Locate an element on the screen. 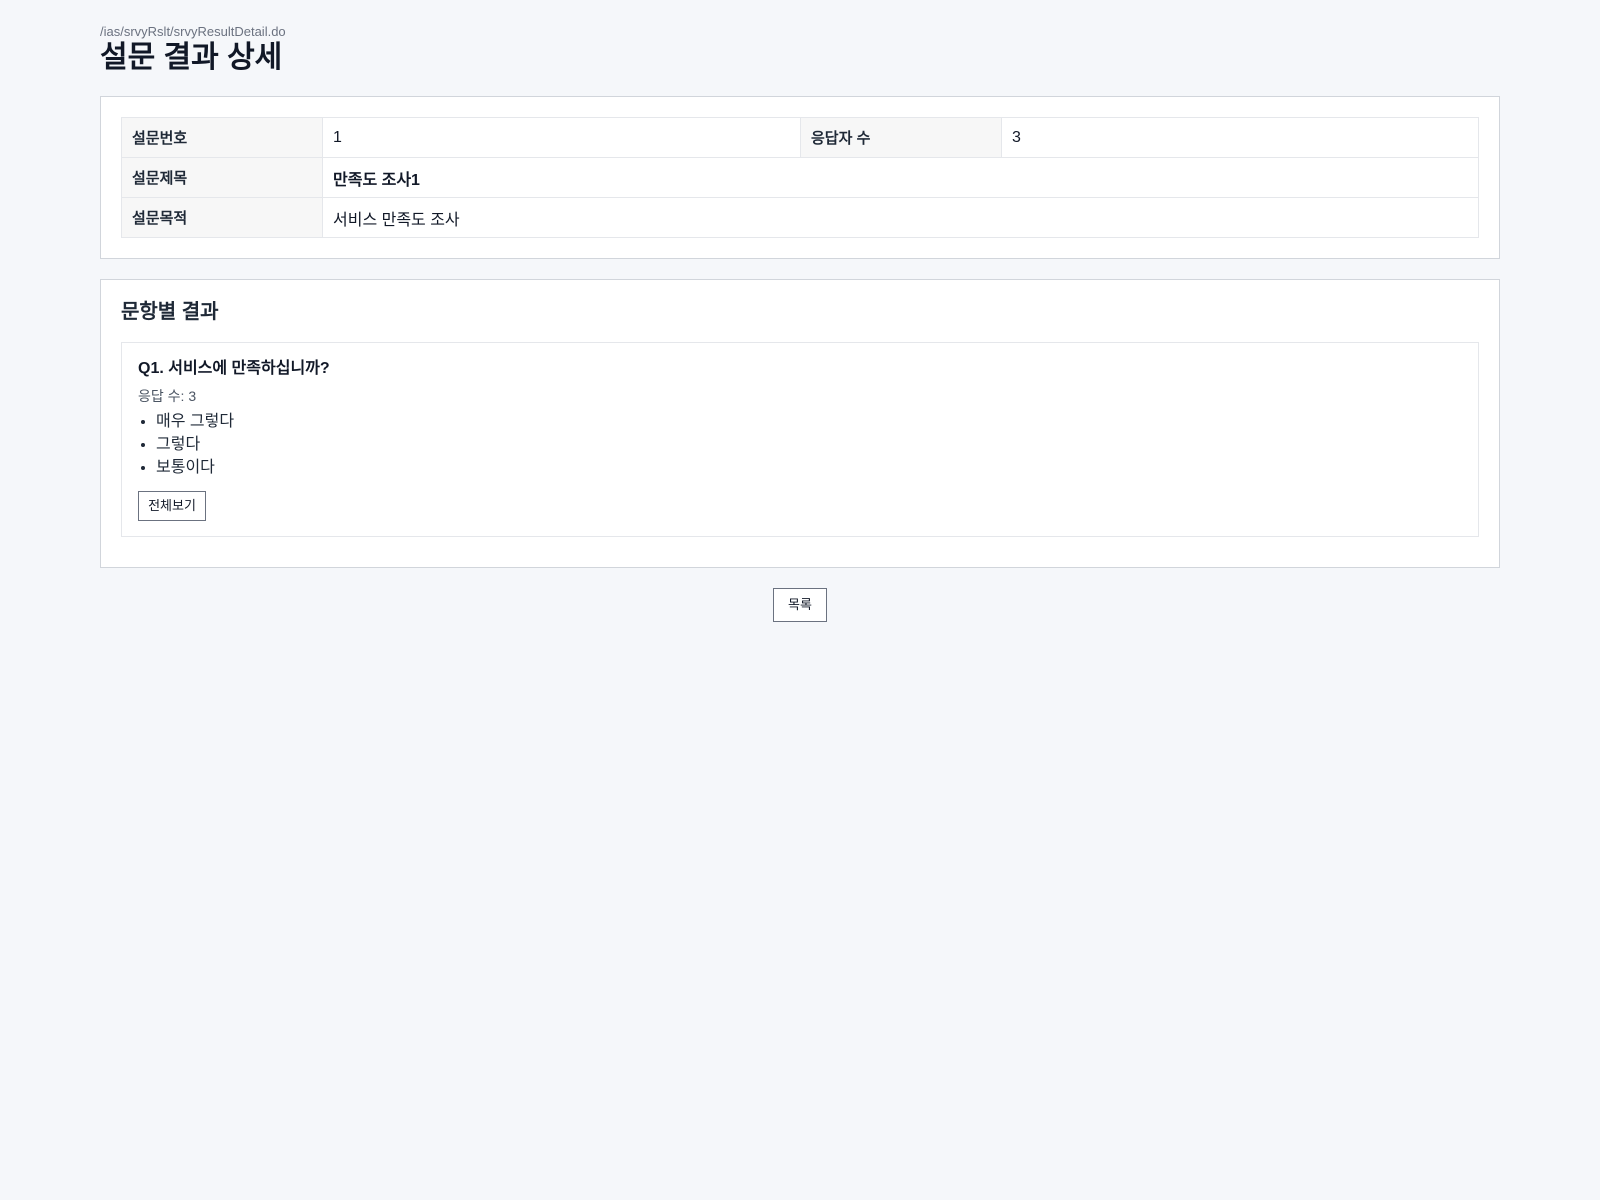  question-title: Q1. 서비스에 만족하십니까? is located at coordinates (234, 368).